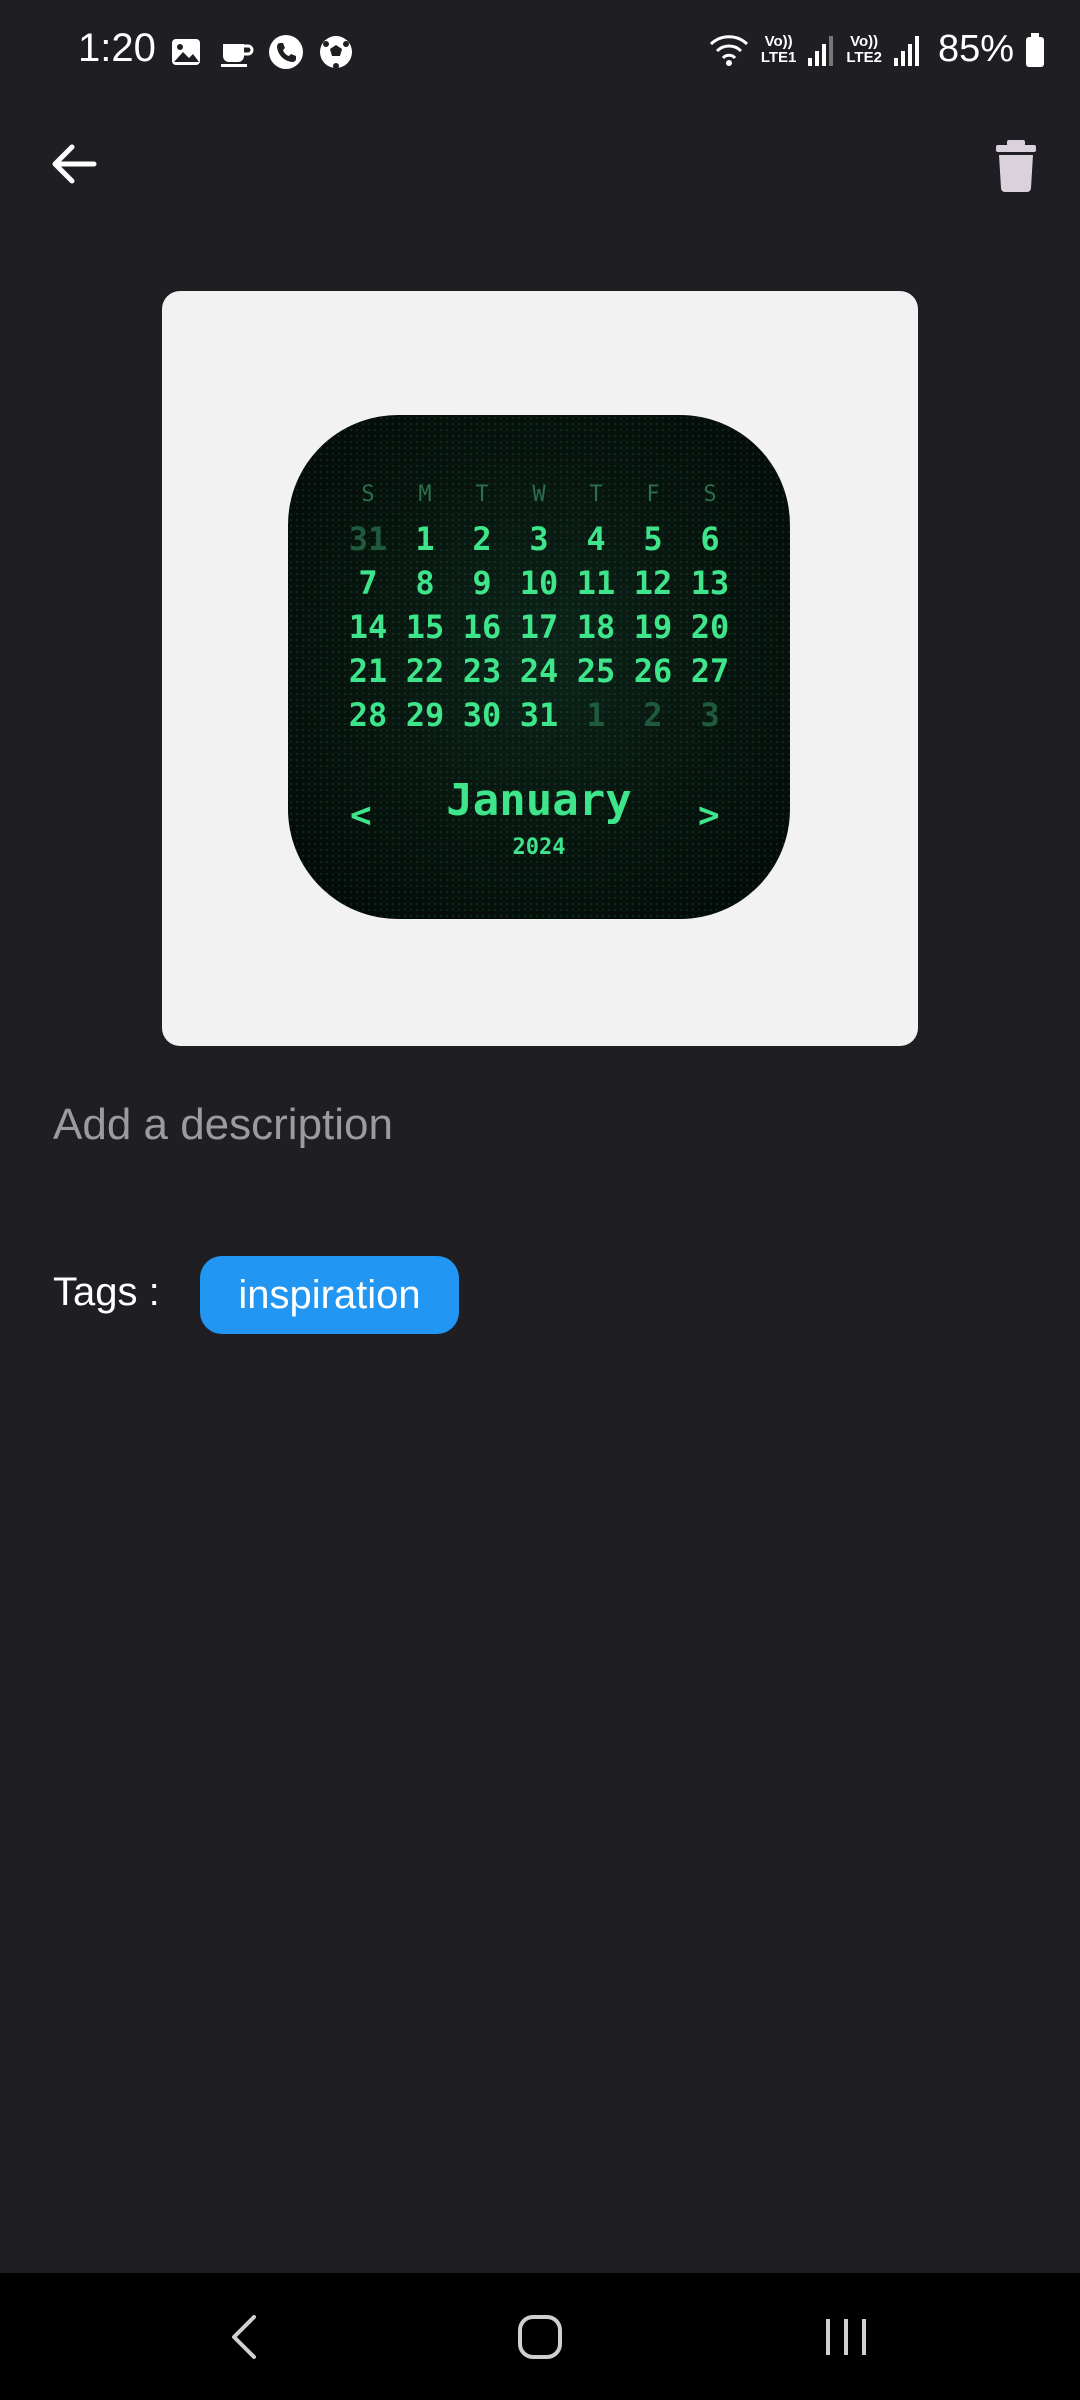 The height and width of the screenshot is (2400, 1080). I want to click on day-cell: 22, so click(425, 671).